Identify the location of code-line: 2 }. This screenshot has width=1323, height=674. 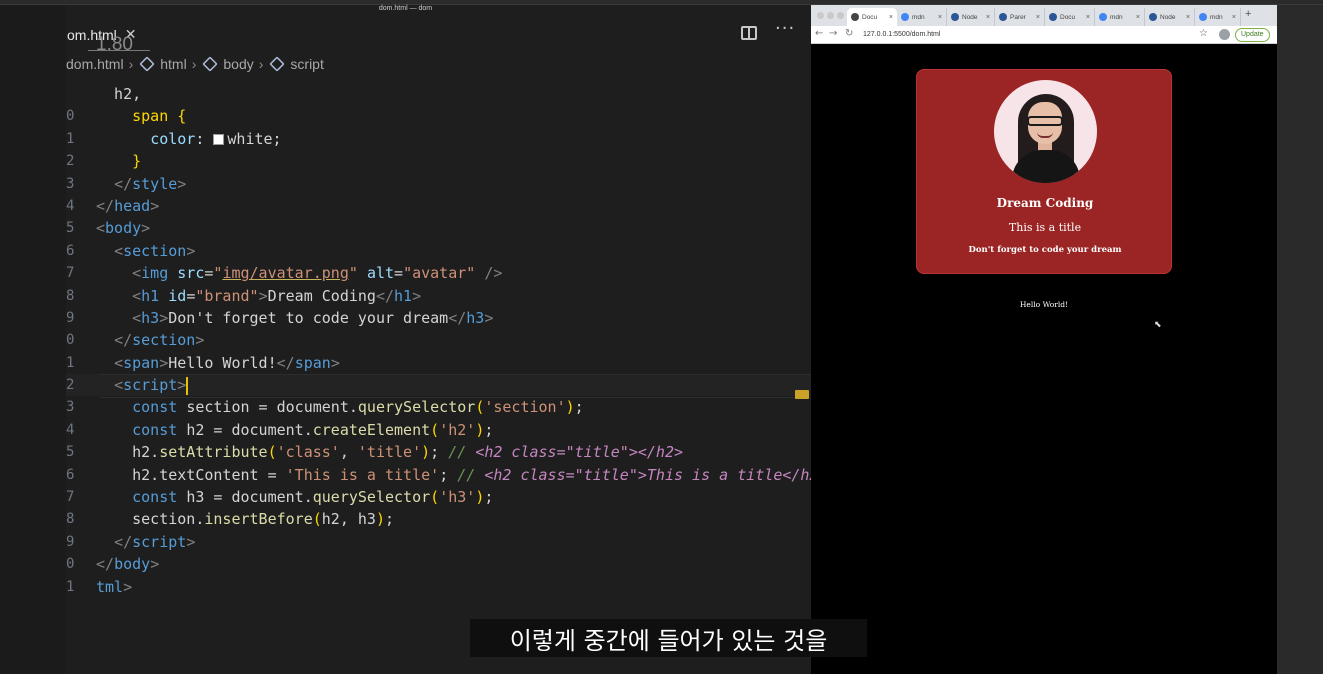
(438, 161).